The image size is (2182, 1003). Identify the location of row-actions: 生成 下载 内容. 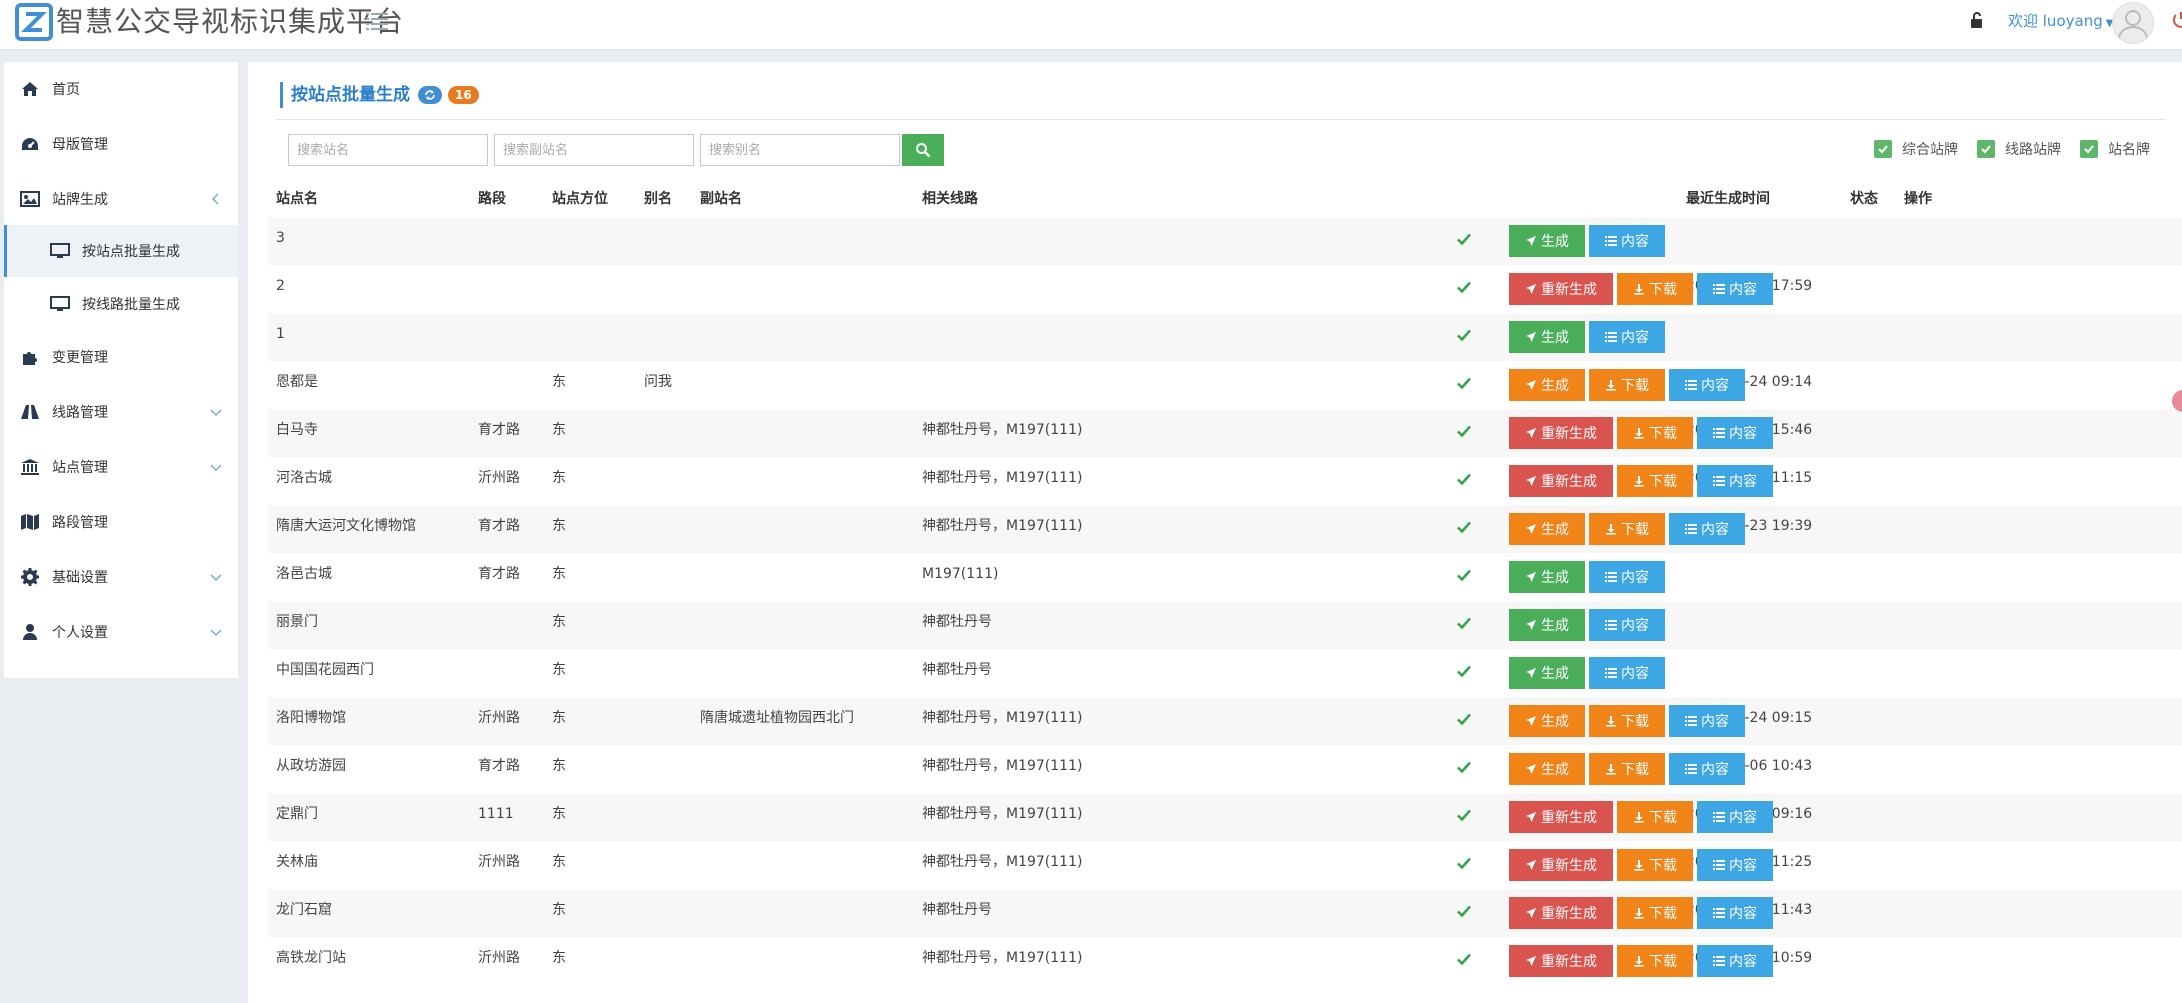
(1629, 529).